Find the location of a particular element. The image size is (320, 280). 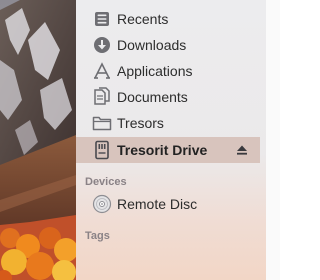

section-header-devices: Devices is located at coordinates (106, 182).